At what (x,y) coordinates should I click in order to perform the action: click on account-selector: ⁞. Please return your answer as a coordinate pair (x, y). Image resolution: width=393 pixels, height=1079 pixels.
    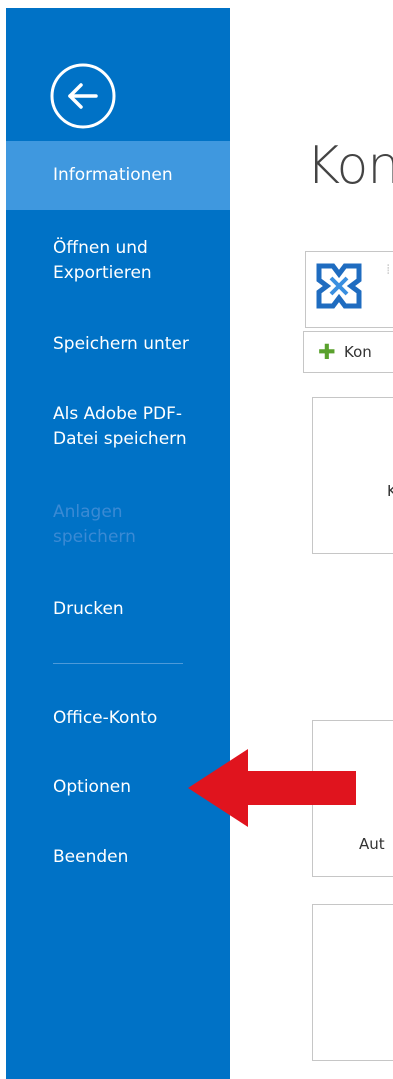
    Looking at the image, I should click on (349, 289).